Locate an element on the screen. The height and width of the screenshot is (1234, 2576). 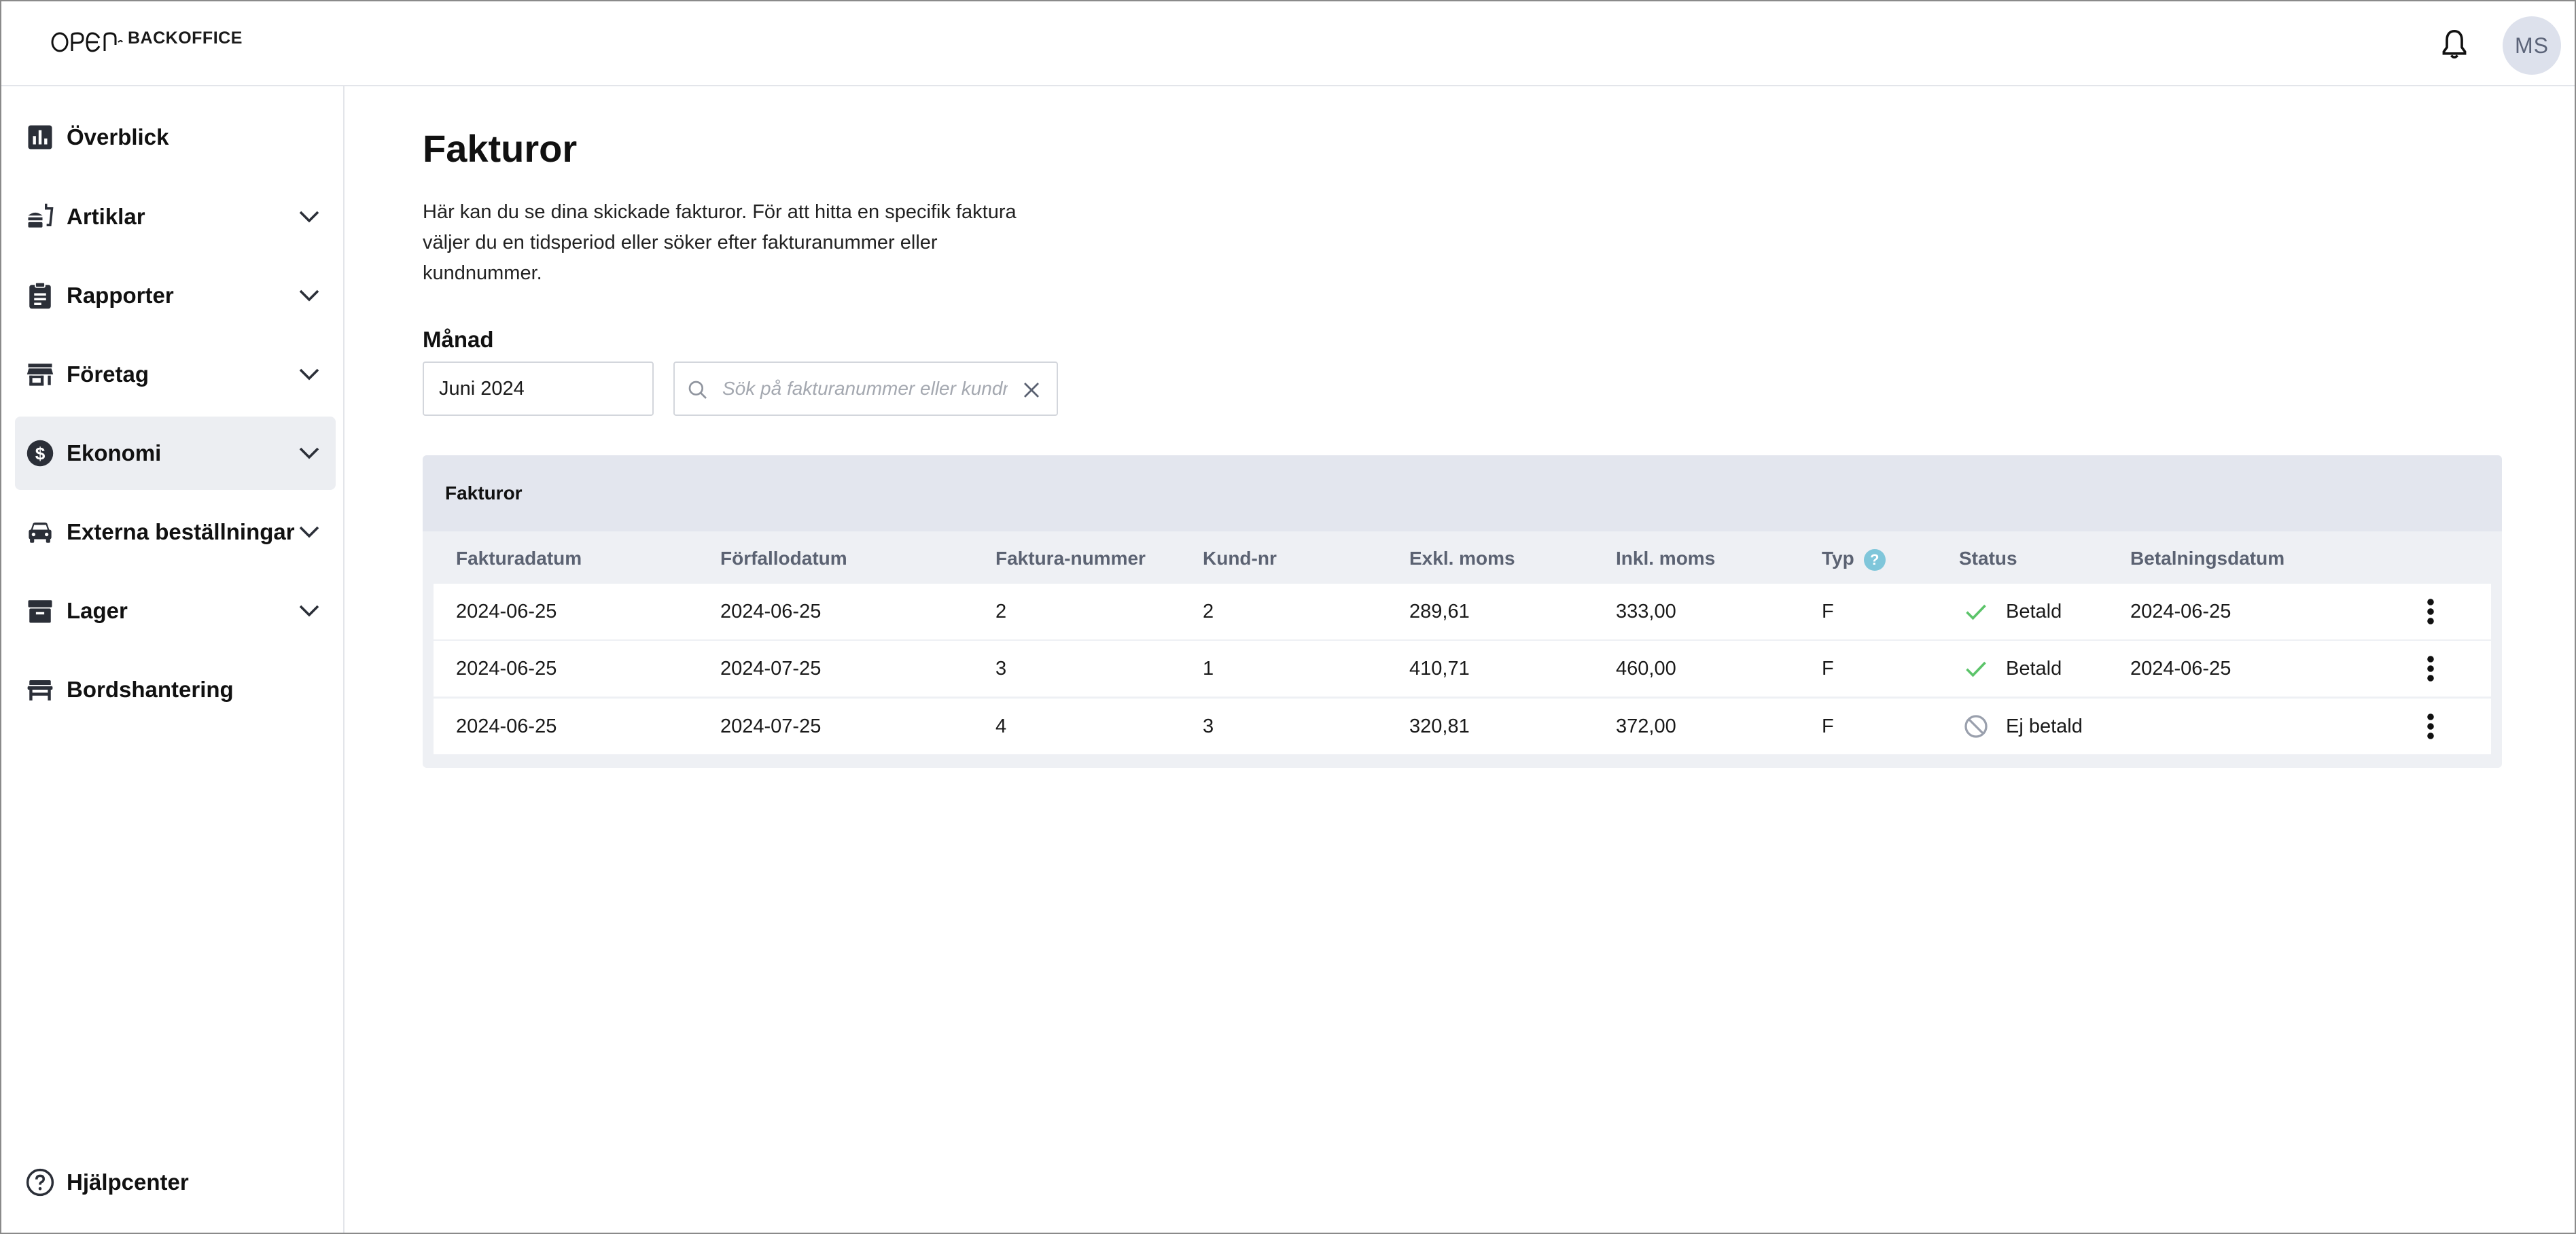
logo: BACKOFFICE is located at coordinates (146, 40).